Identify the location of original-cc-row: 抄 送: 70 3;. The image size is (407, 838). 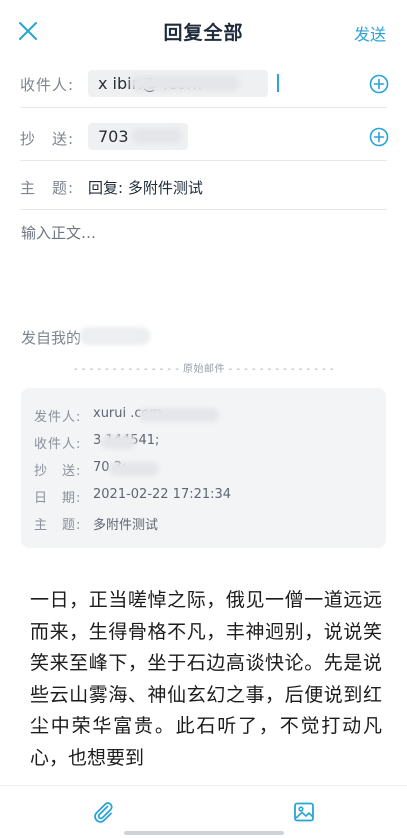
(205, 470).